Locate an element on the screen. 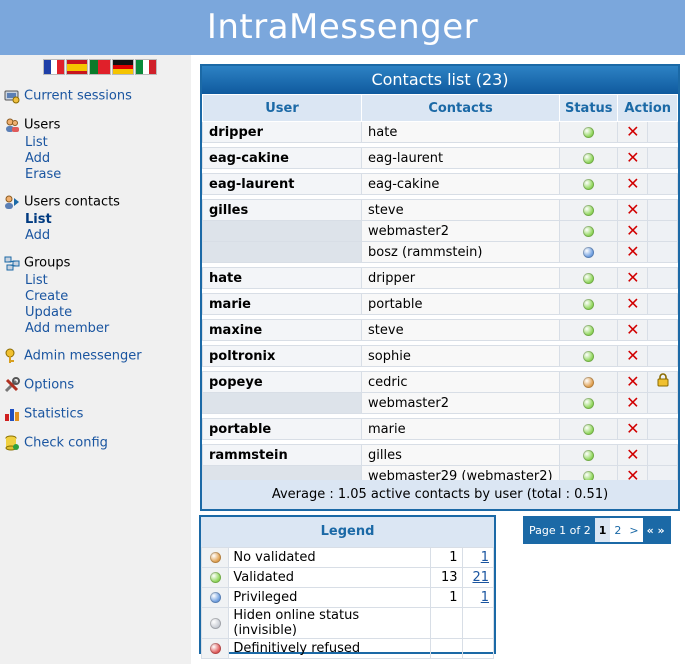 This screenshot has width=685, height=664. table-row: hate dripper ✕ is located at coordinates (439, 278).